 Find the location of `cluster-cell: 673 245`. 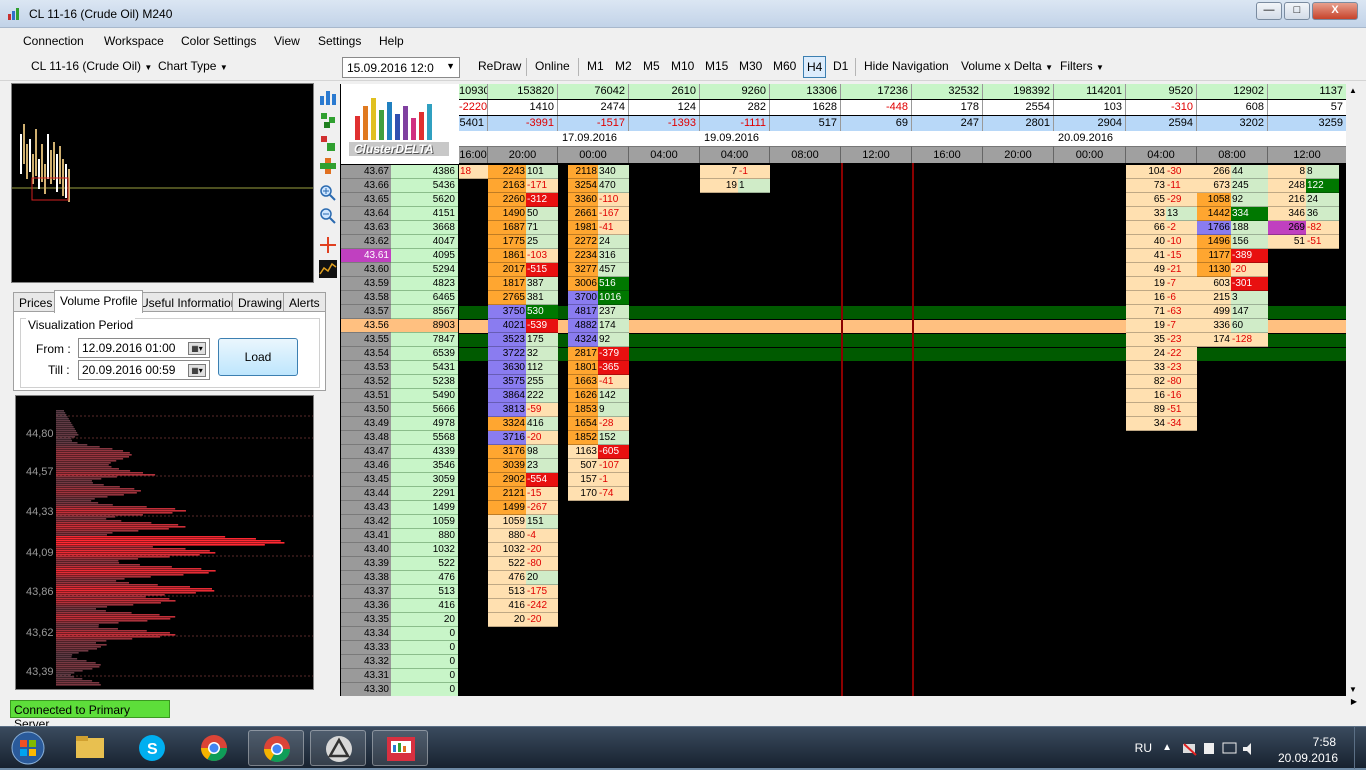

cluster-cell: 673 245 is located at coordinates (1232, 186).